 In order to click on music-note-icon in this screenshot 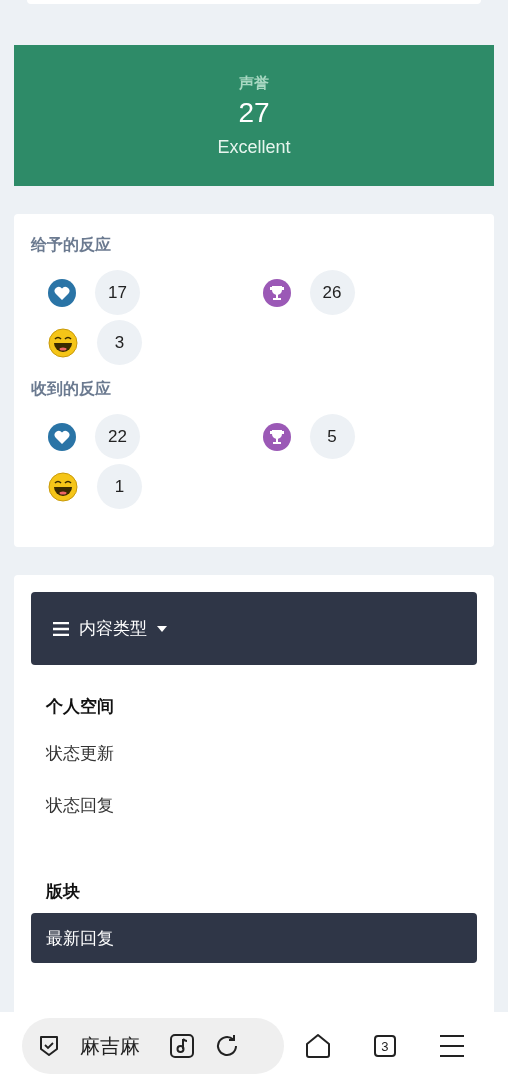, I will do `click(182, 1046)`.